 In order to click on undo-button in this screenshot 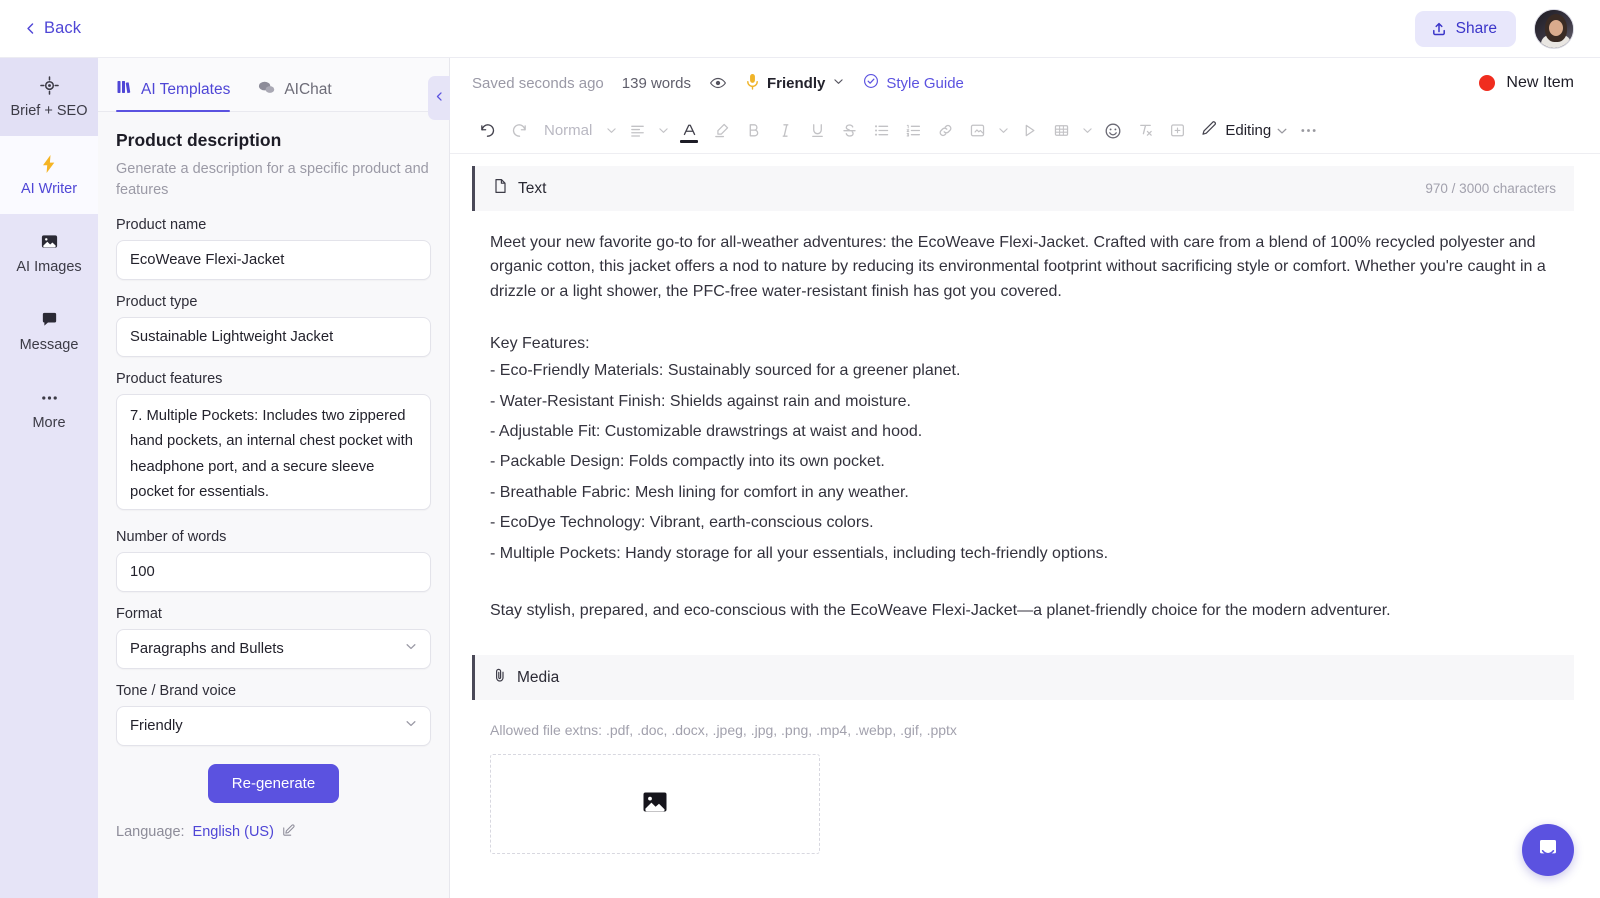, I will do `click(487, 131)`.